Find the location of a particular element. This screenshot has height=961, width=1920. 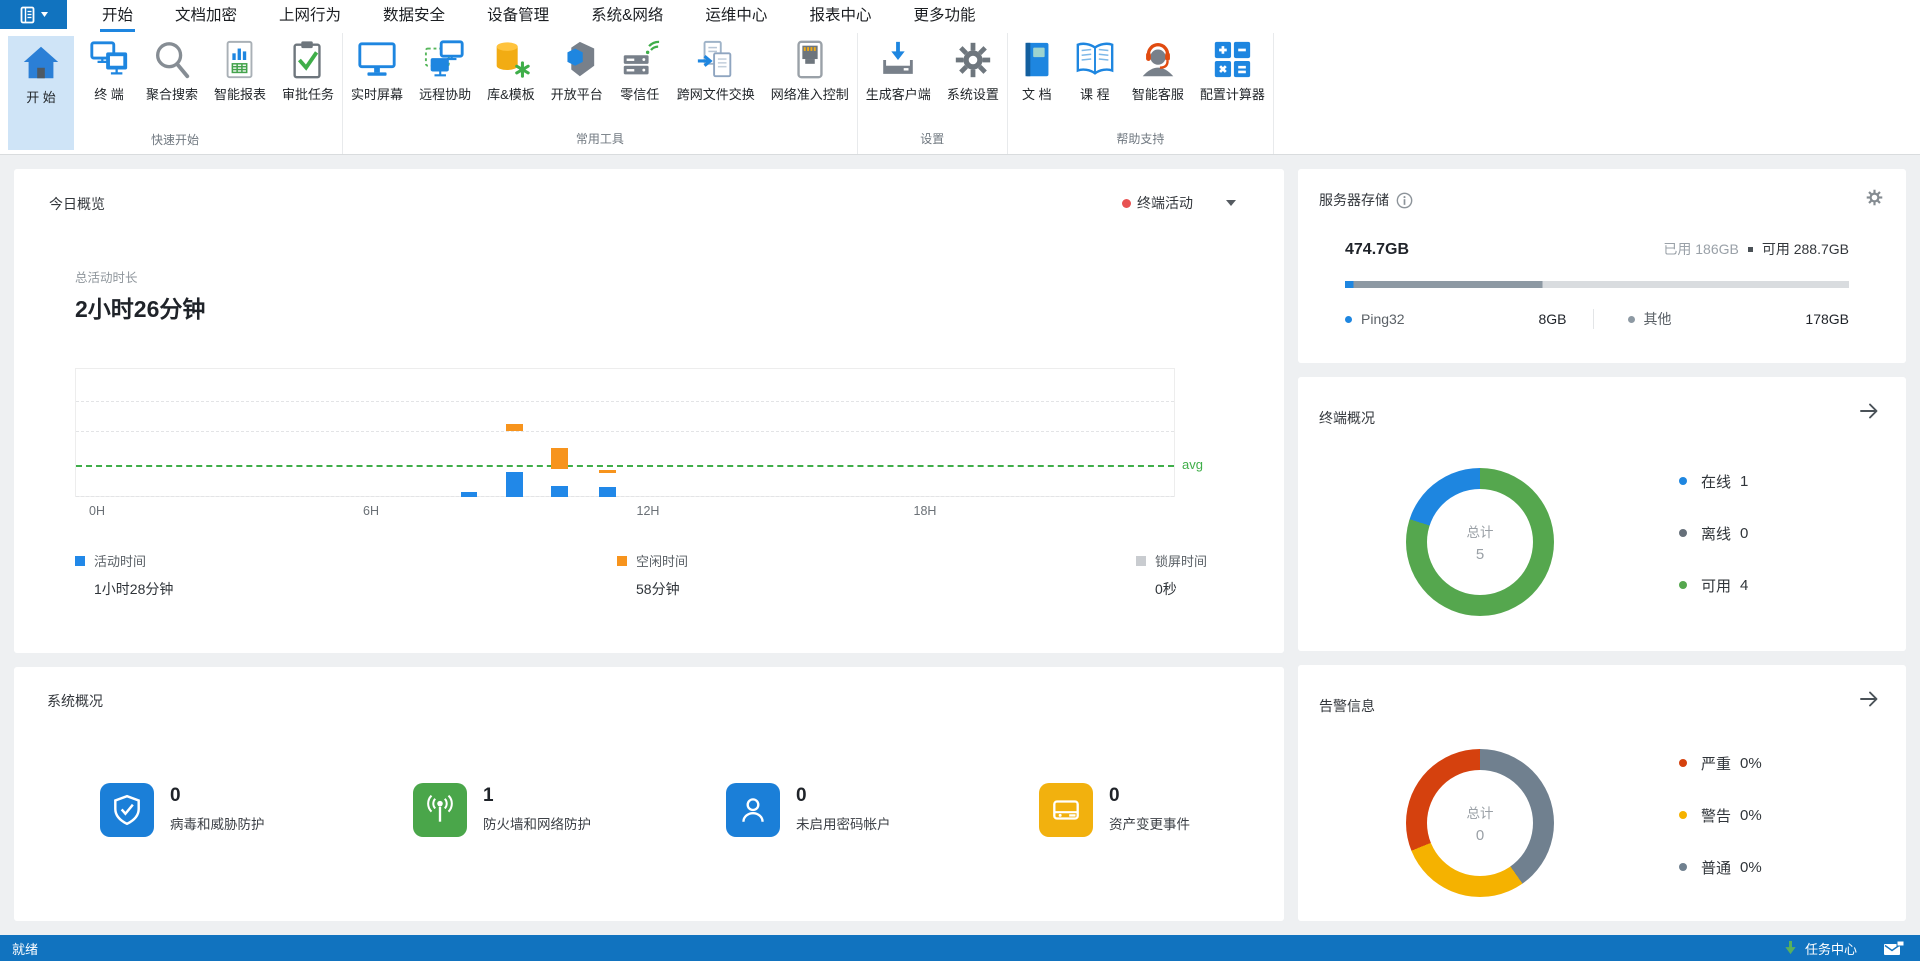

activity-filter-dropdown: 终端活动 is located at coordinates (1179, 203).